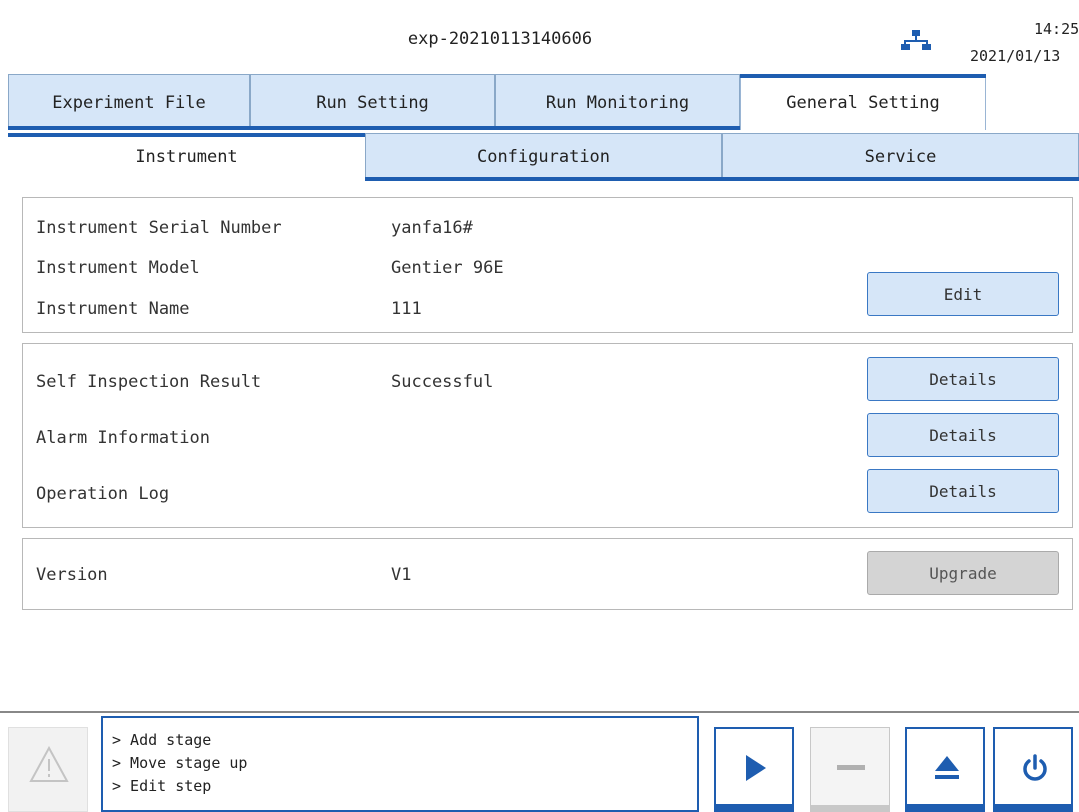  I want to click on version-value: V1, so click(401, 575).